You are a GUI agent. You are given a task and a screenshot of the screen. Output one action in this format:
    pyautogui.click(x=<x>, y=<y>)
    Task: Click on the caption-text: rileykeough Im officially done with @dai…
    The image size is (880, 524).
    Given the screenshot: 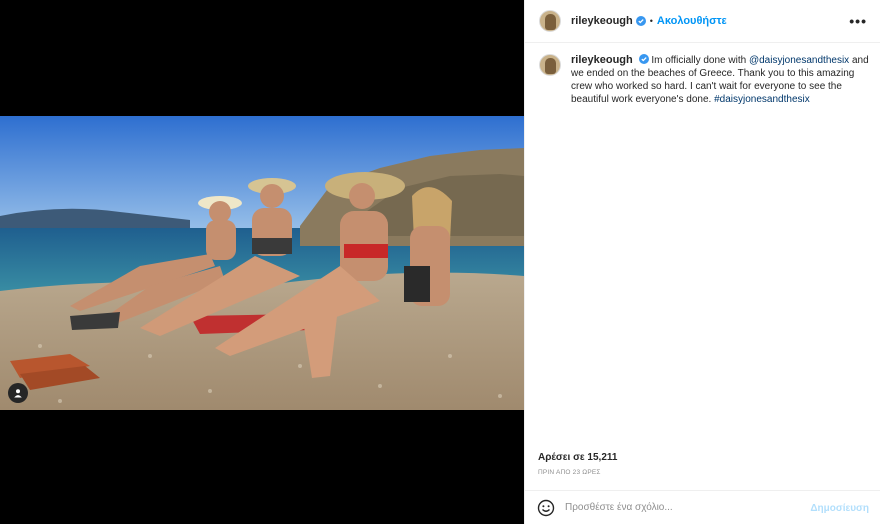 What is the action you would take?
    pyautogui.click(x=720, y=80)
    